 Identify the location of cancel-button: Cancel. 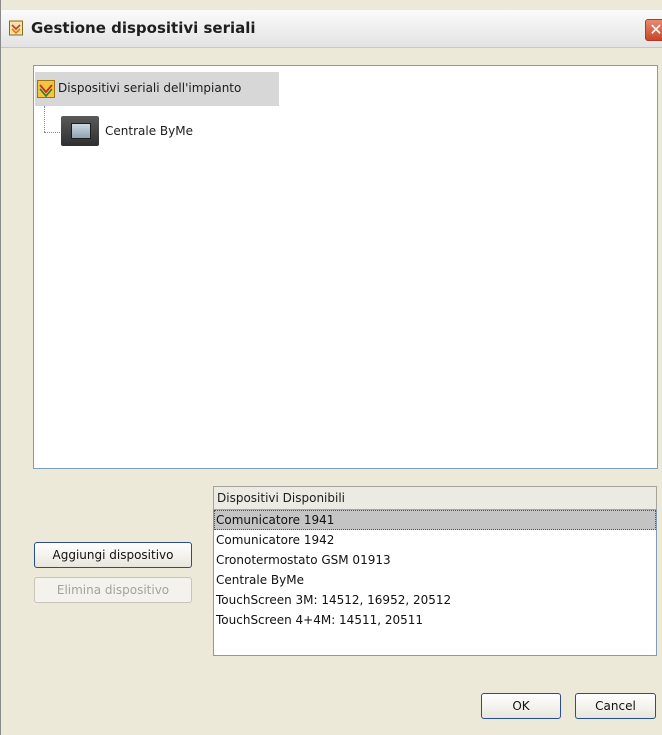
(615, 706).